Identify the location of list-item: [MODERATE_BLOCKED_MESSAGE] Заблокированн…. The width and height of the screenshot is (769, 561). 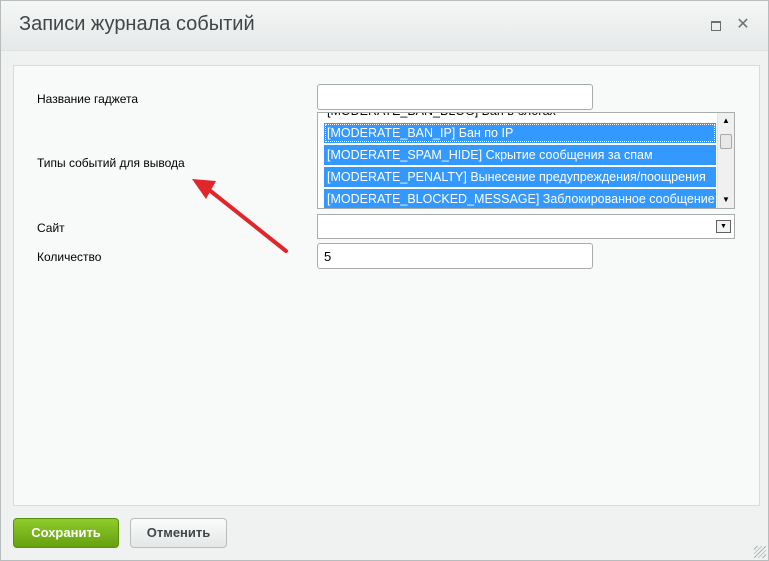
(520, 198).